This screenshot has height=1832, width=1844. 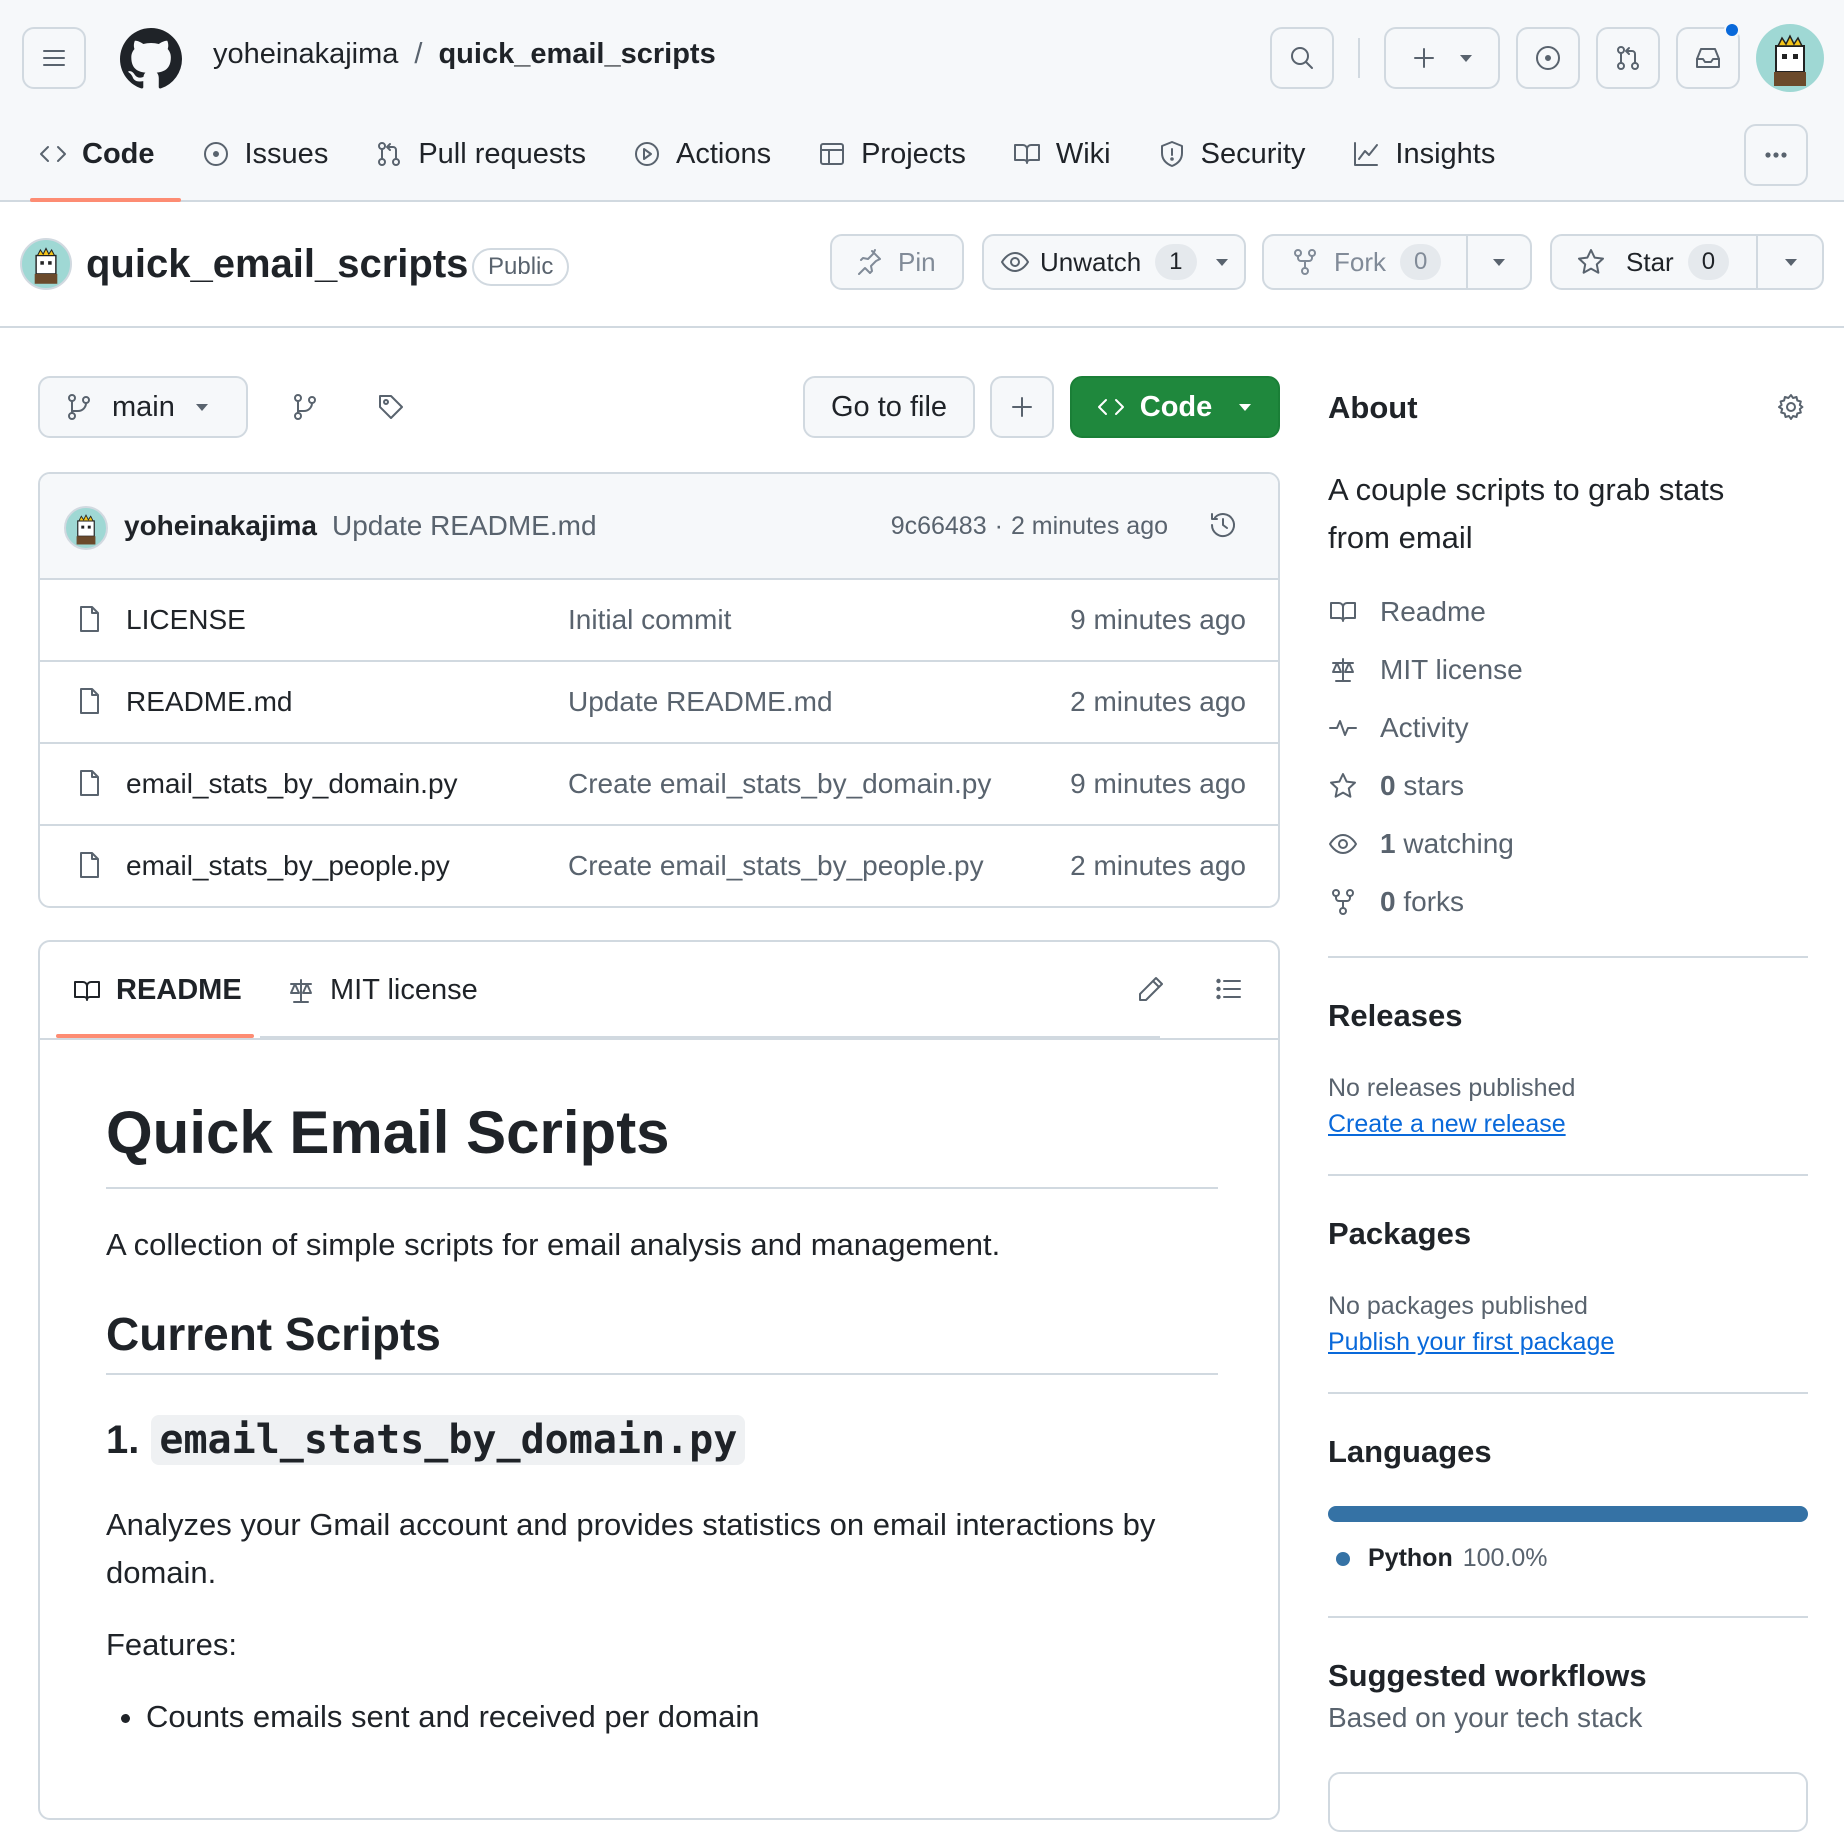 I want to click on about-stars-link: 0 stars, so click(x=1396, y=786).